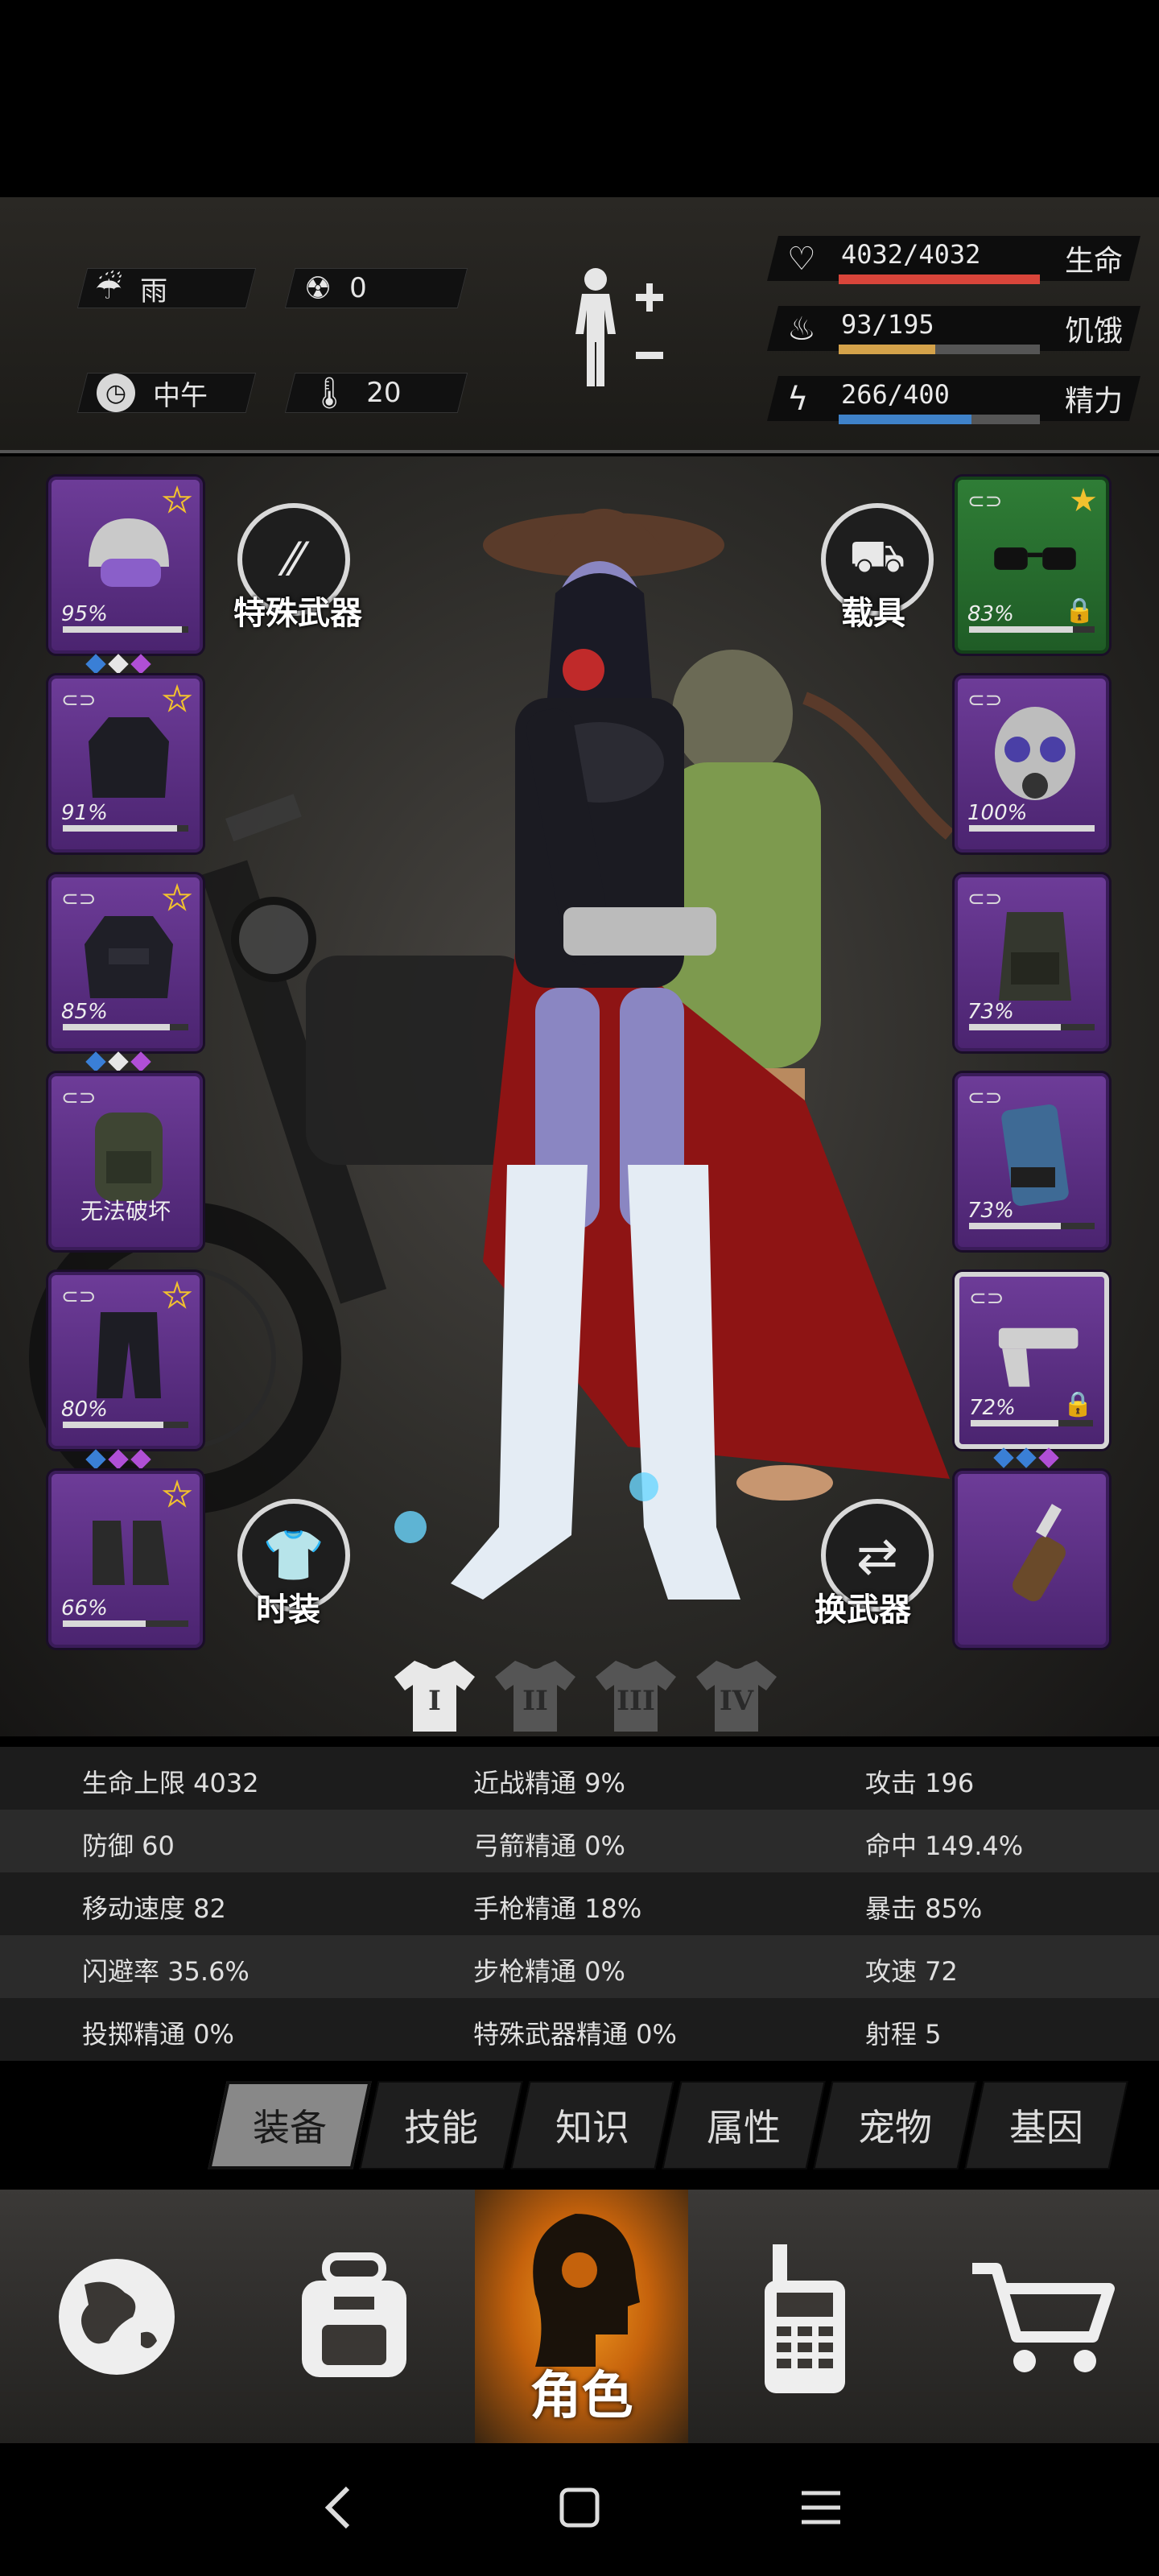  What do you see at coordinates (170, 1783) in the screenshot?
I see `stat-value: 生命上限 4032` at bounding box center [170, 1783].